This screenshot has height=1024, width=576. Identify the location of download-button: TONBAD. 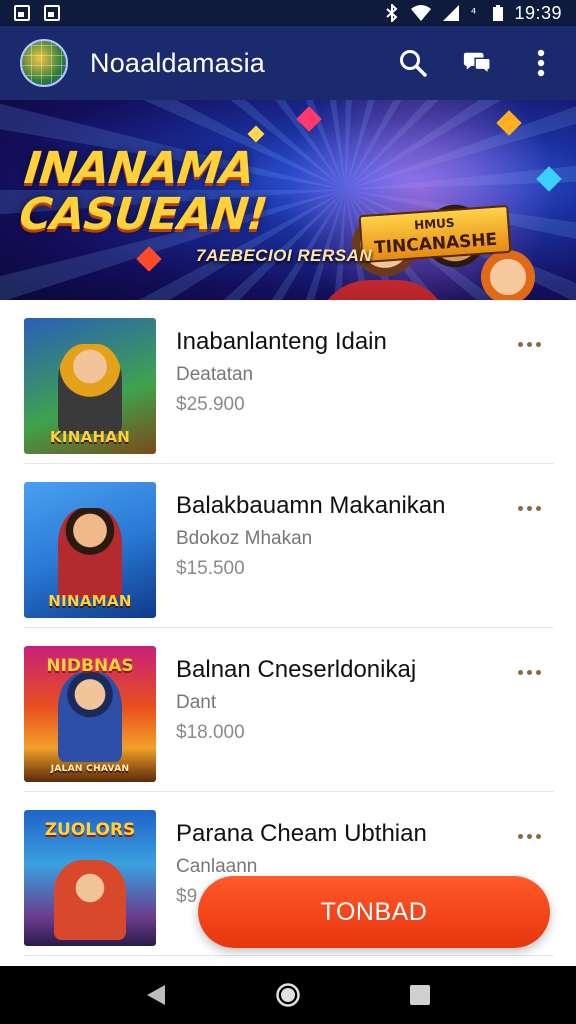
(374, 912).